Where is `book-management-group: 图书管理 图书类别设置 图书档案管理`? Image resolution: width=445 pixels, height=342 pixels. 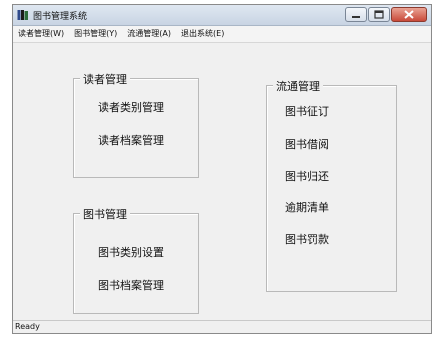
book-management-group: 图书管理 图书类别设置 图书档案管理 is located at coordinates (136, 260).